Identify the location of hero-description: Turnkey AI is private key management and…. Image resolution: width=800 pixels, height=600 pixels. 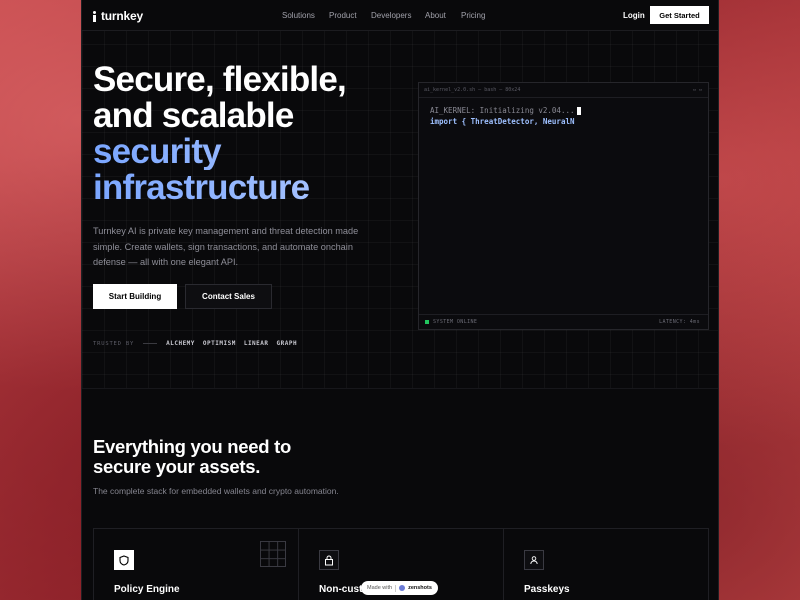
(226, 246).